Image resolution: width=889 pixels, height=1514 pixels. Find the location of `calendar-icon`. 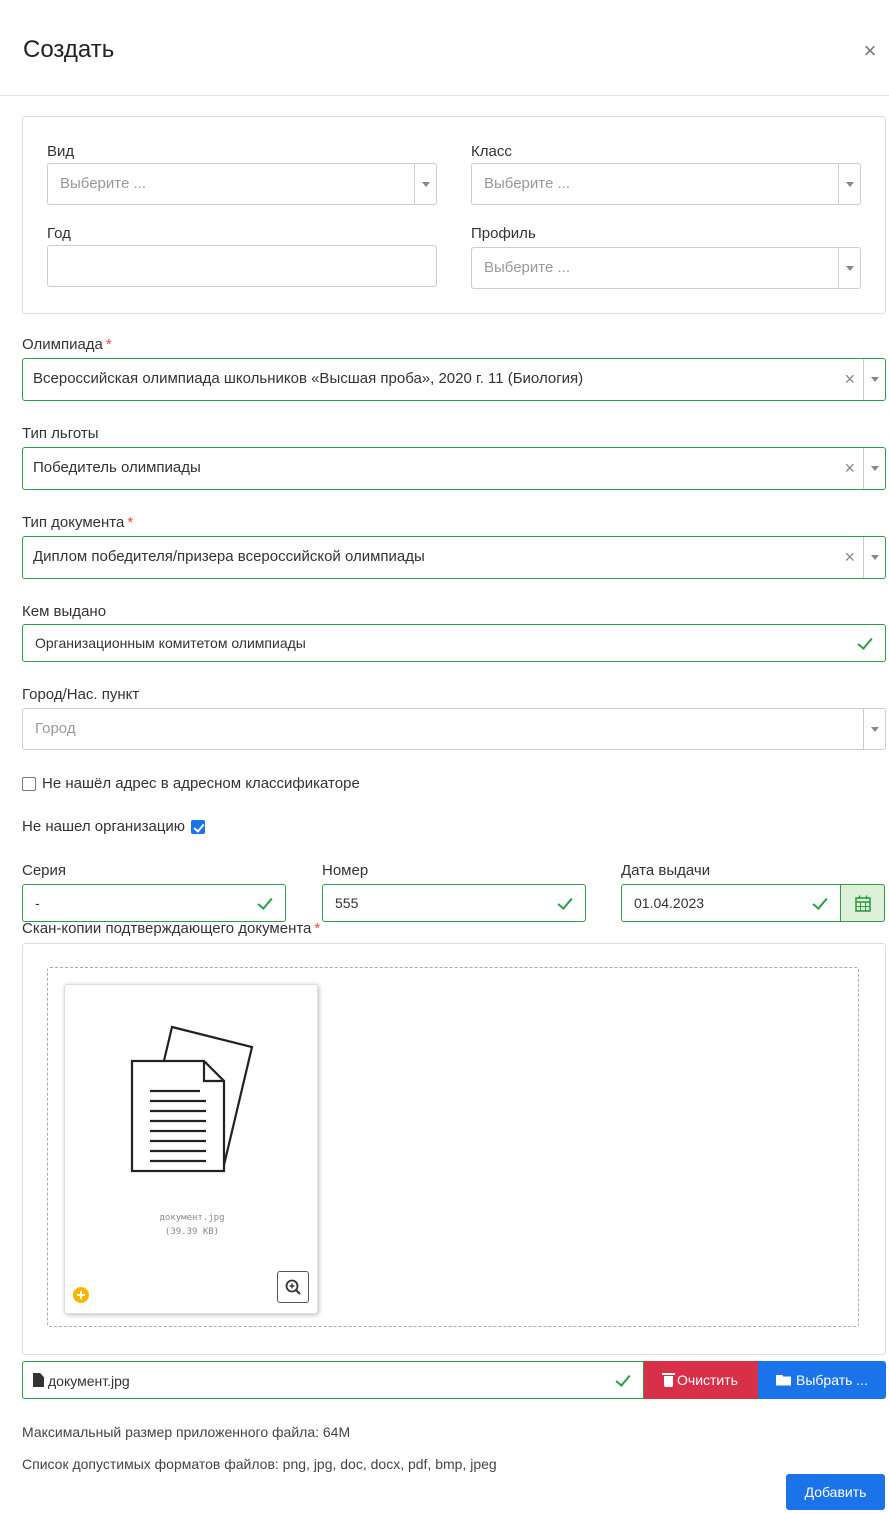

calendar-icon is located at coordinates (863, 903).